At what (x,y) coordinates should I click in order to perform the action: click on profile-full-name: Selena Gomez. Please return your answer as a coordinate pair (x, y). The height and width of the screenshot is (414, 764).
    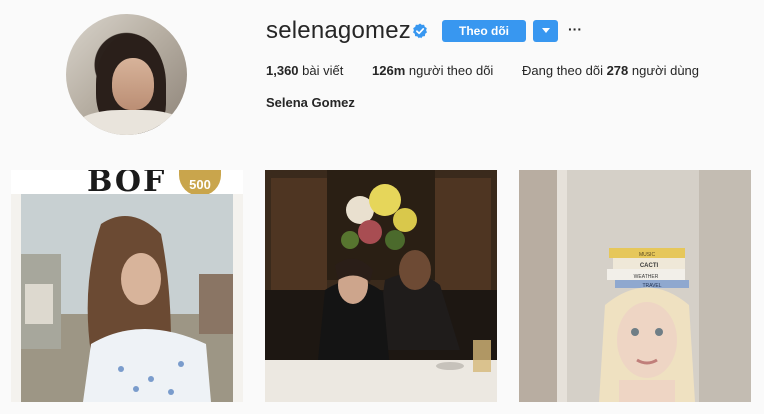
    Looking at the image, I should click on (310, 102).